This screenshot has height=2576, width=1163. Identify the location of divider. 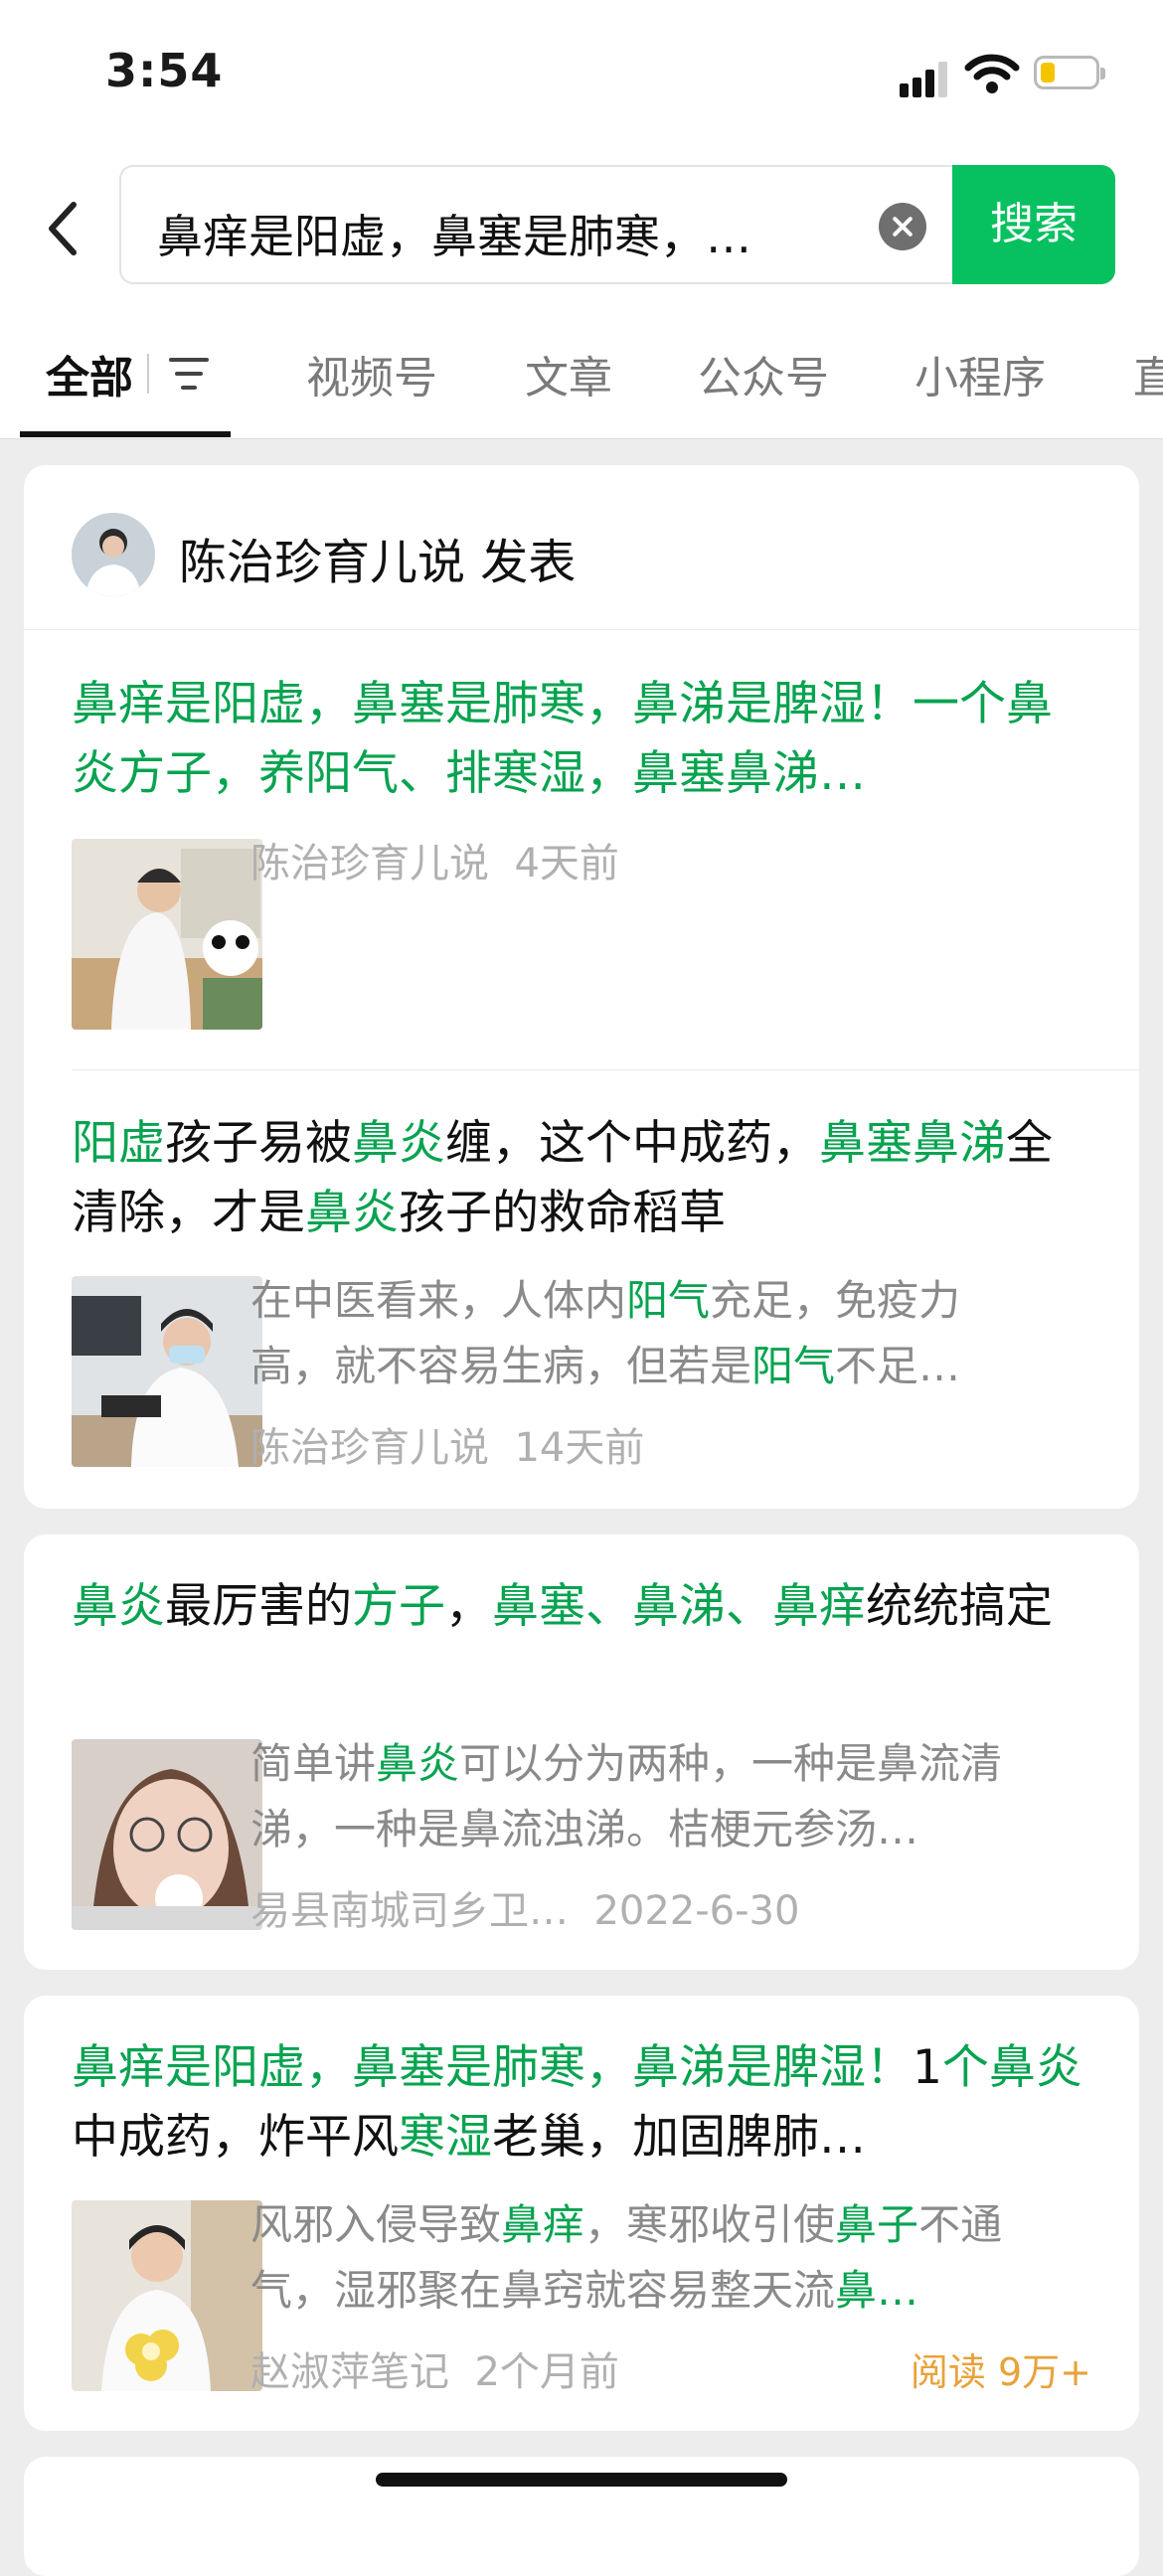
(605, 1069).